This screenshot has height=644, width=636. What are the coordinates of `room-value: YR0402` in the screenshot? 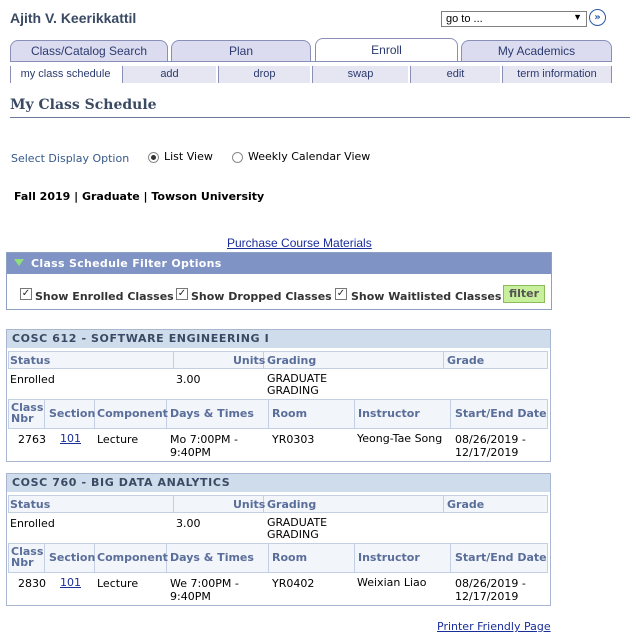 It's located at (293, 583).